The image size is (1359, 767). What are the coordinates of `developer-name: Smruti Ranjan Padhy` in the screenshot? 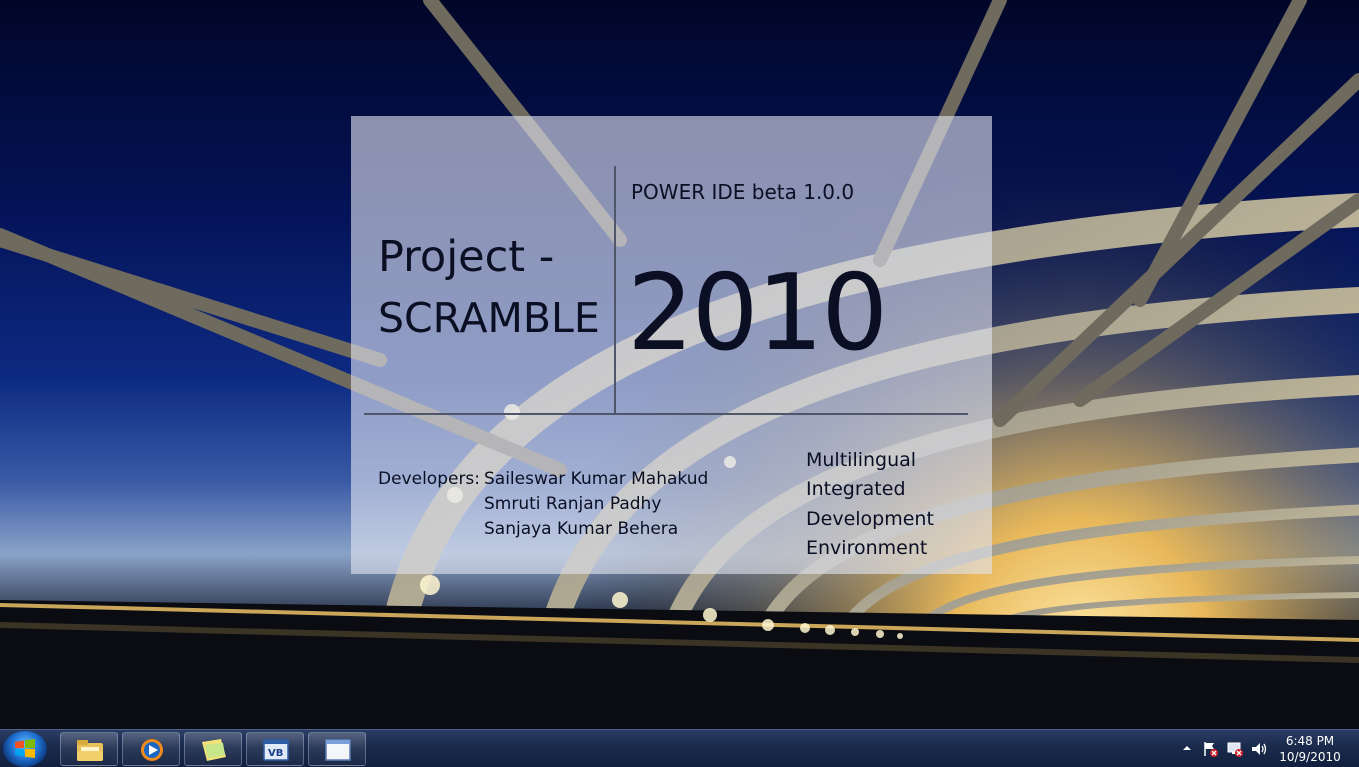 It's located at (573, 504).